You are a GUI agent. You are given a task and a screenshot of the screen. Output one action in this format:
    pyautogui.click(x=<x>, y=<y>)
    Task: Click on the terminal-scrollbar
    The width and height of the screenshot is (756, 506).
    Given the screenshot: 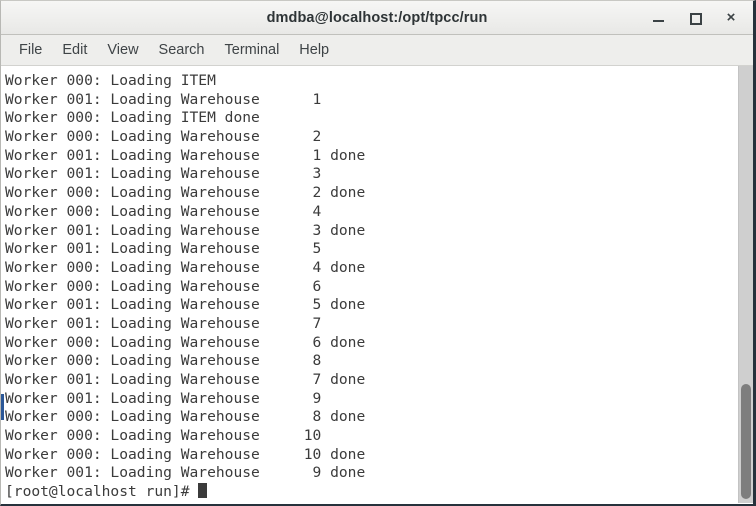 What is the action you would take?
    pyautogui.click(x=745, y=284)
    